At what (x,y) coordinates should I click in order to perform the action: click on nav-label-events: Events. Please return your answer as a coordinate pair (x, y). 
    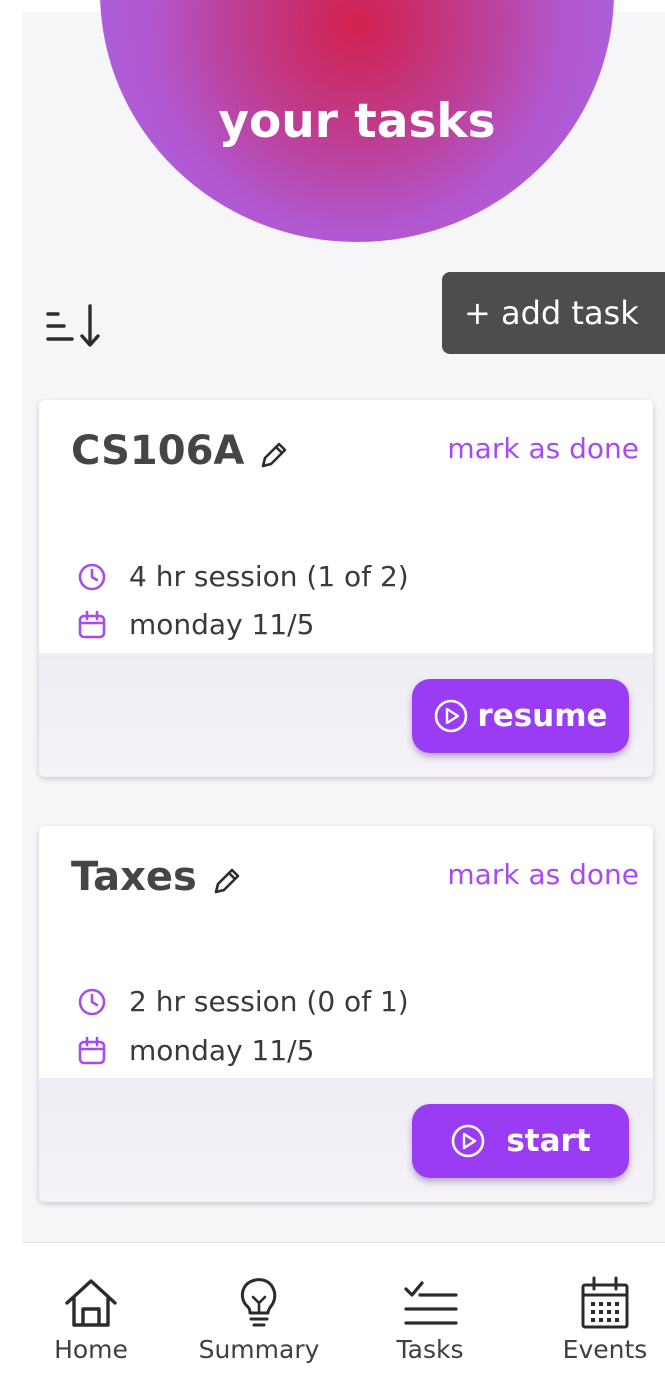
    Looking at the image, I should click on (605, 1349).